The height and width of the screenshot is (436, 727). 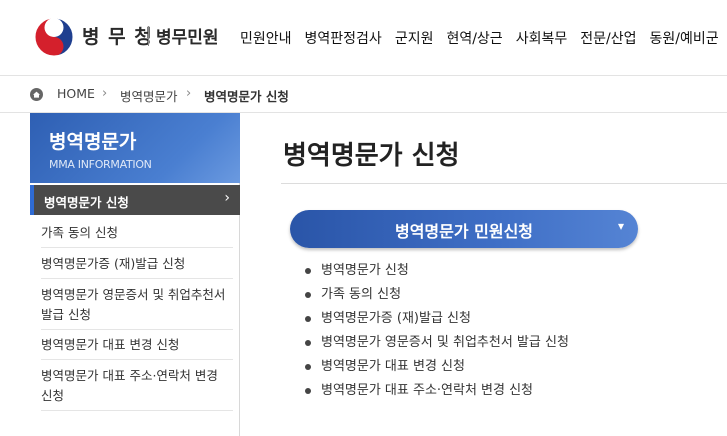 I want to click on nav-item-reserve: 동원/예비군, so click(x=683, y=38).